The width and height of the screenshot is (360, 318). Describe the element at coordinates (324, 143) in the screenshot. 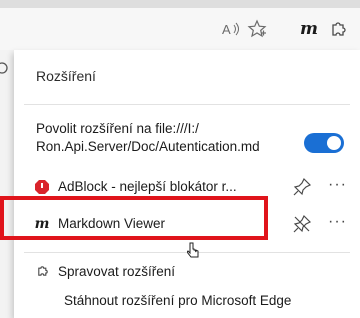

I see `file-access-toggle` at that location.